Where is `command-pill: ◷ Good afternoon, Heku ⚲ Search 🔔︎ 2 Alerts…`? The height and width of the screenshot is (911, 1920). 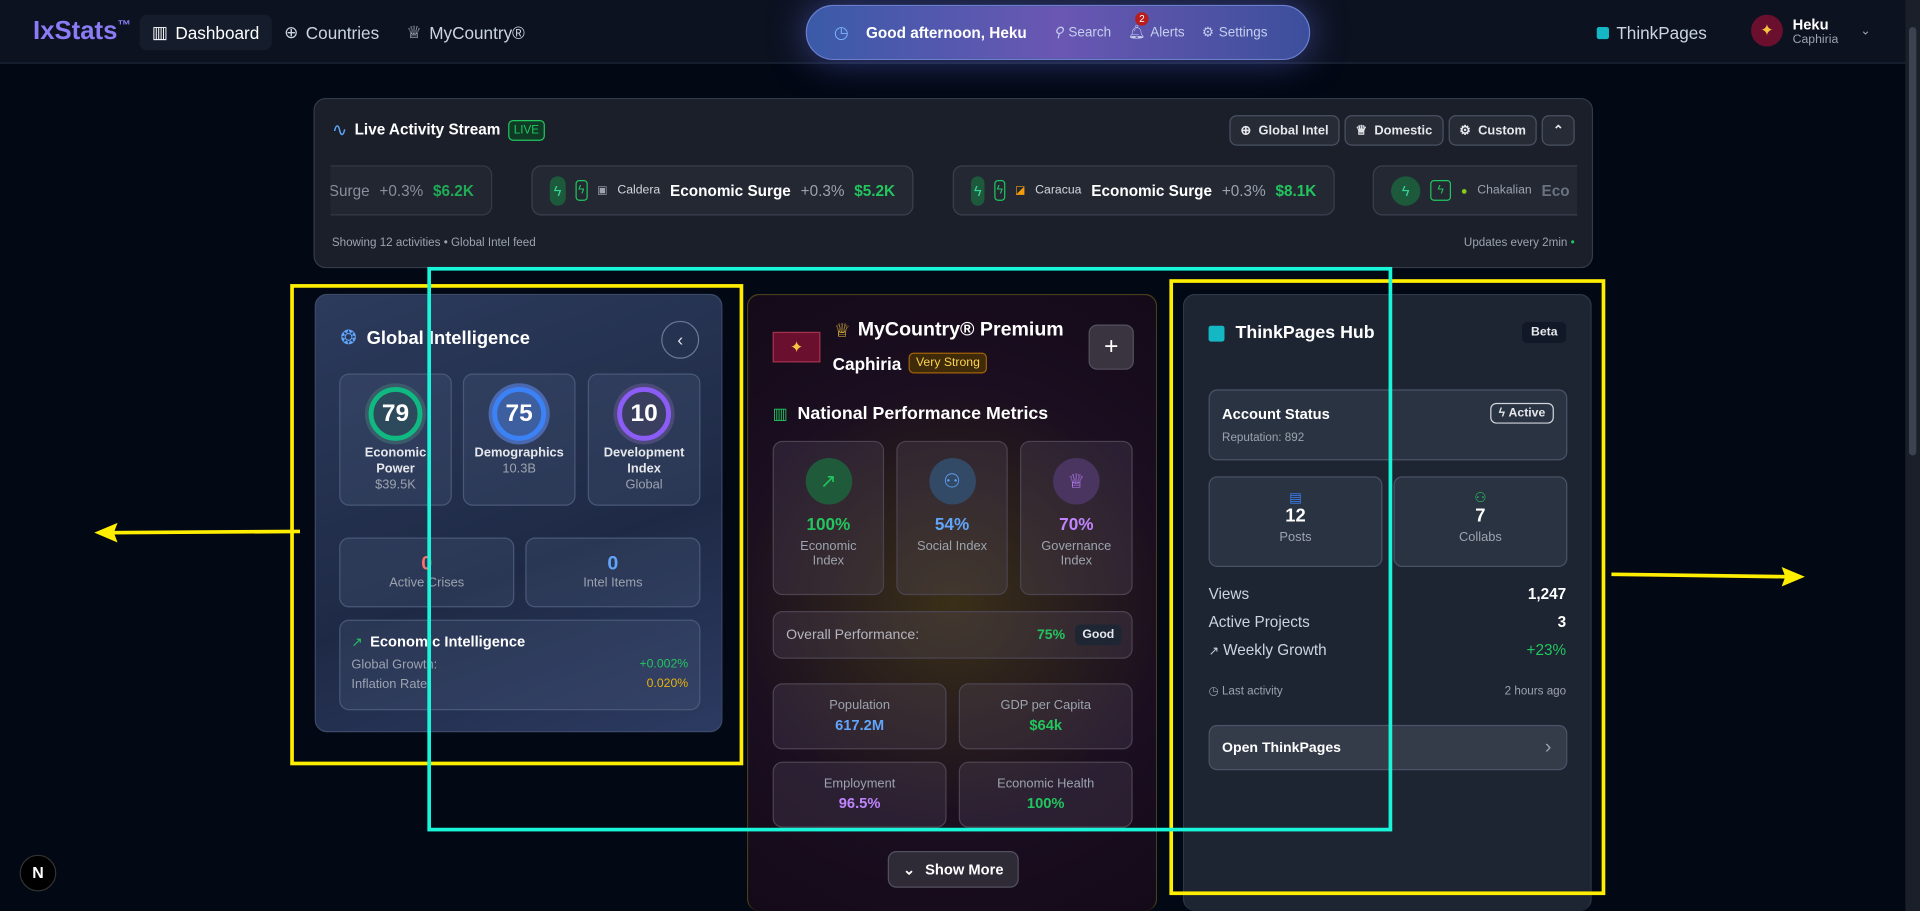 command-pill: ◷ Good afternoon, Heku ⚲ Search 🔔︎ 2 Alerts… is located at coordinates (1058, 32).